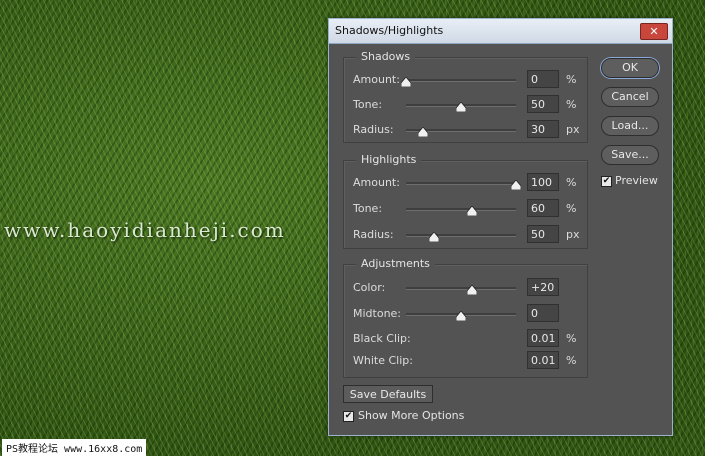 The image size is (705, 456). I want to click on highlights-amount-row: Amount: 100 %, so click(465, 183).